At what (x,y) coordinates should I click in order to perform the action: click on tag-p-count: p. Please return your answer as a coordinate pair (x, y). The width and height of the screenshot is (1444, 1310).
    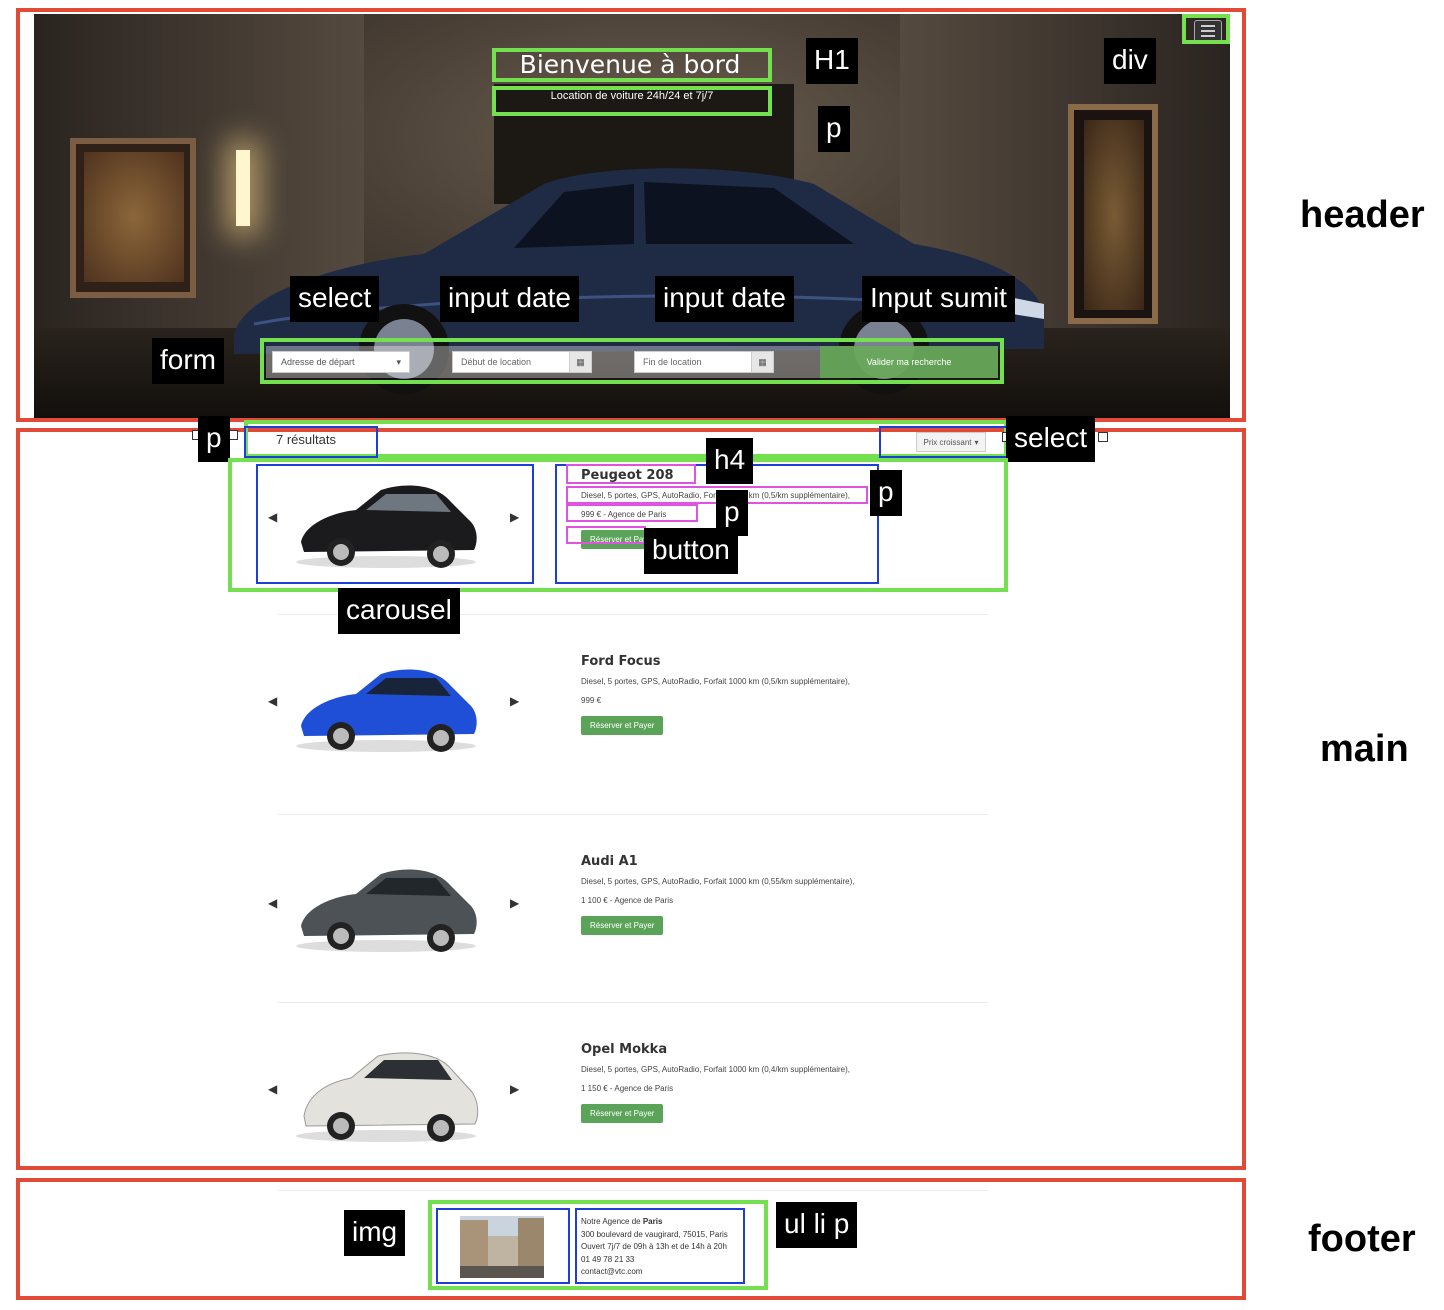
    Looking at the image, I should click on (214, 439).